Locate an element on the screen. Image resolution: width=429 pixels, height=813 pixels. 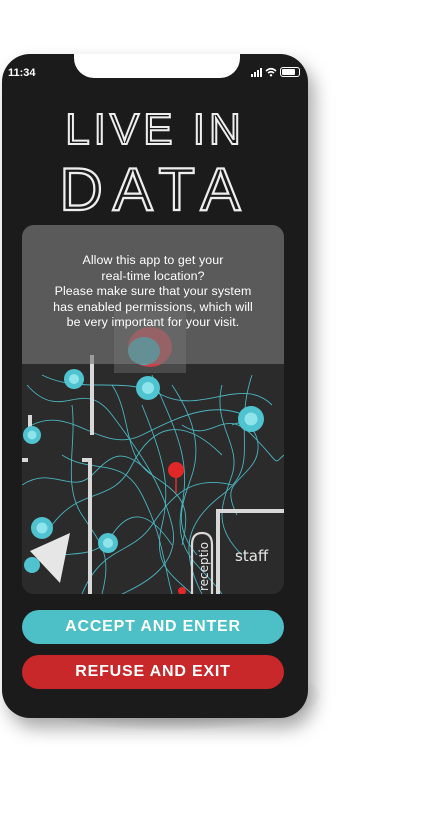
wifi-icon is located at coordinates (271, 72).